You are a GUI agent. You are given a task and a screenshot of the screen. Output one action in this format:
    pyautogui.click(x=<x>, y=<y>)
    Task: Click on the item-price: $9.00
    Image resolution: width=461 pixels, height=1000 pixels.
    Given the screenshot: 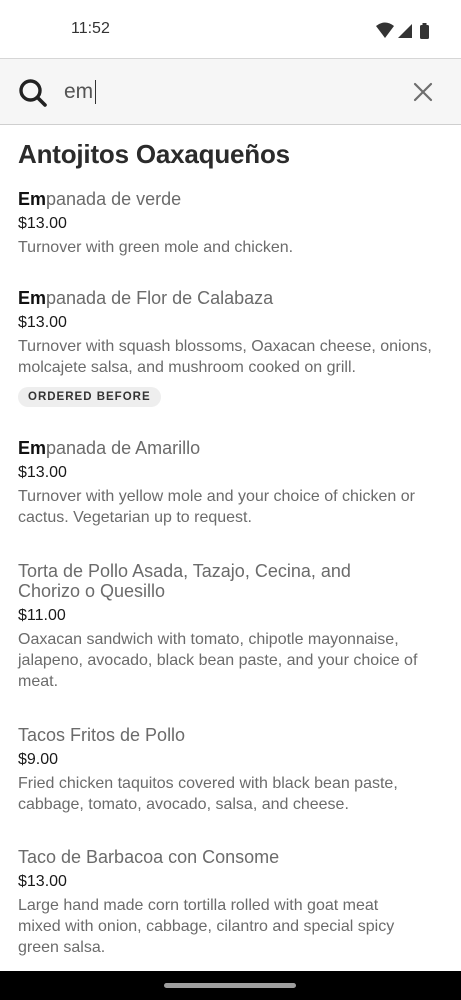 What is the action you would take?
    pyautogui.click(x=38, y=759)
    